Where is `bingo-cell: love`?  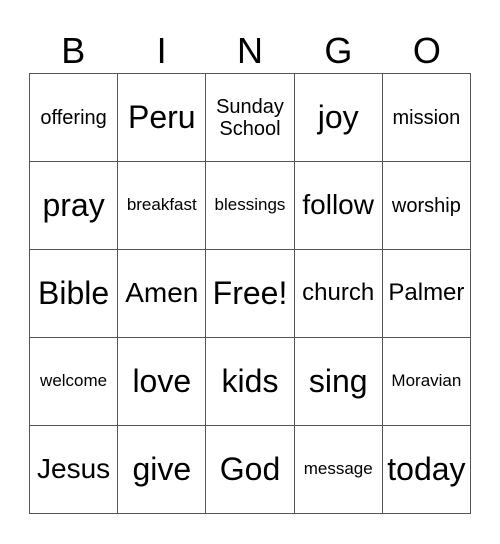 bingo-cell: love is located at coordinates (162, 382).